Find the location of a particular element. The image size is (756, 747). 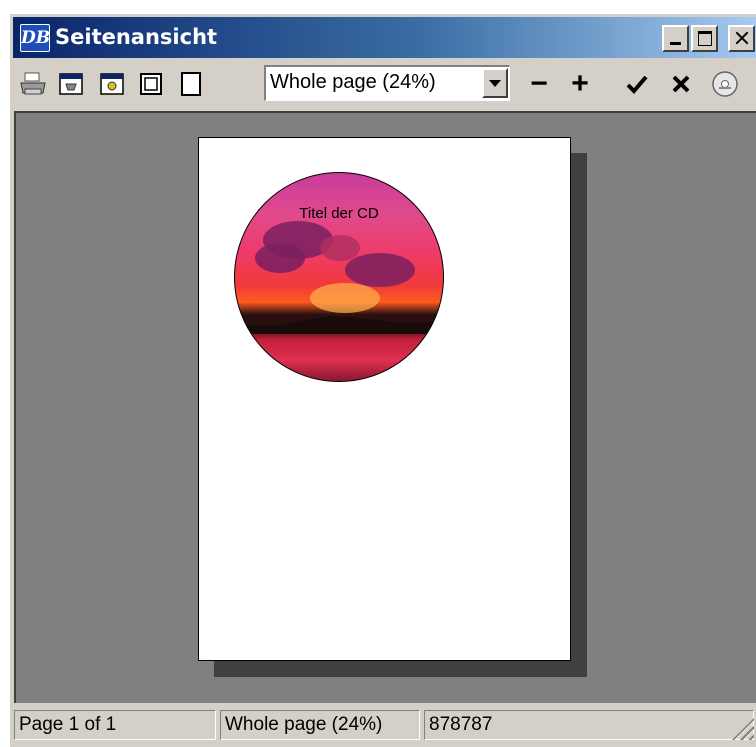

toolbar: Whole page (24%) − + is located at coordinates (383, 85).